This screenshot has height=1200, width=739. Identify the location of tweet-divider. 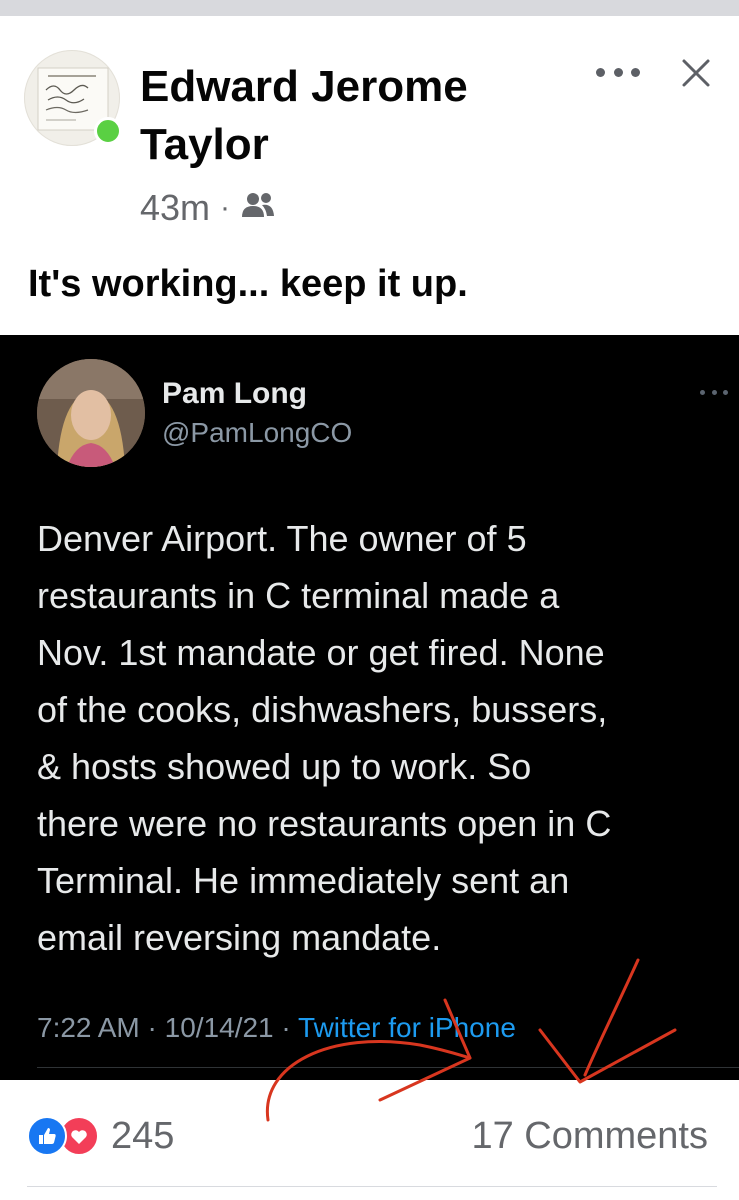
(388, 1067).